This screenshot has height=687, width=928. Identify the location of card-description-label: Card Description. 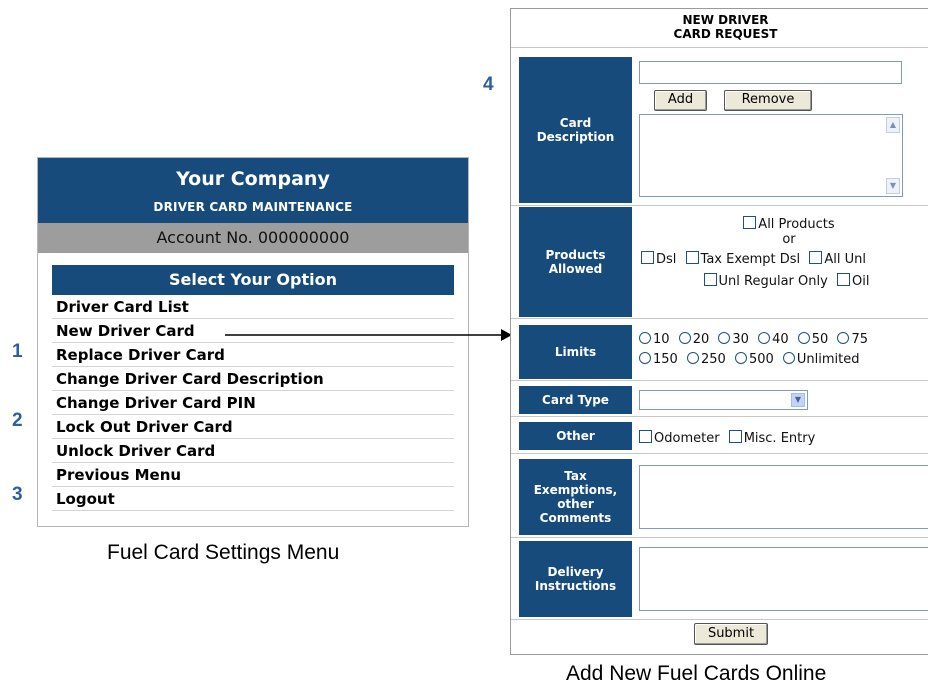
(575, 130).